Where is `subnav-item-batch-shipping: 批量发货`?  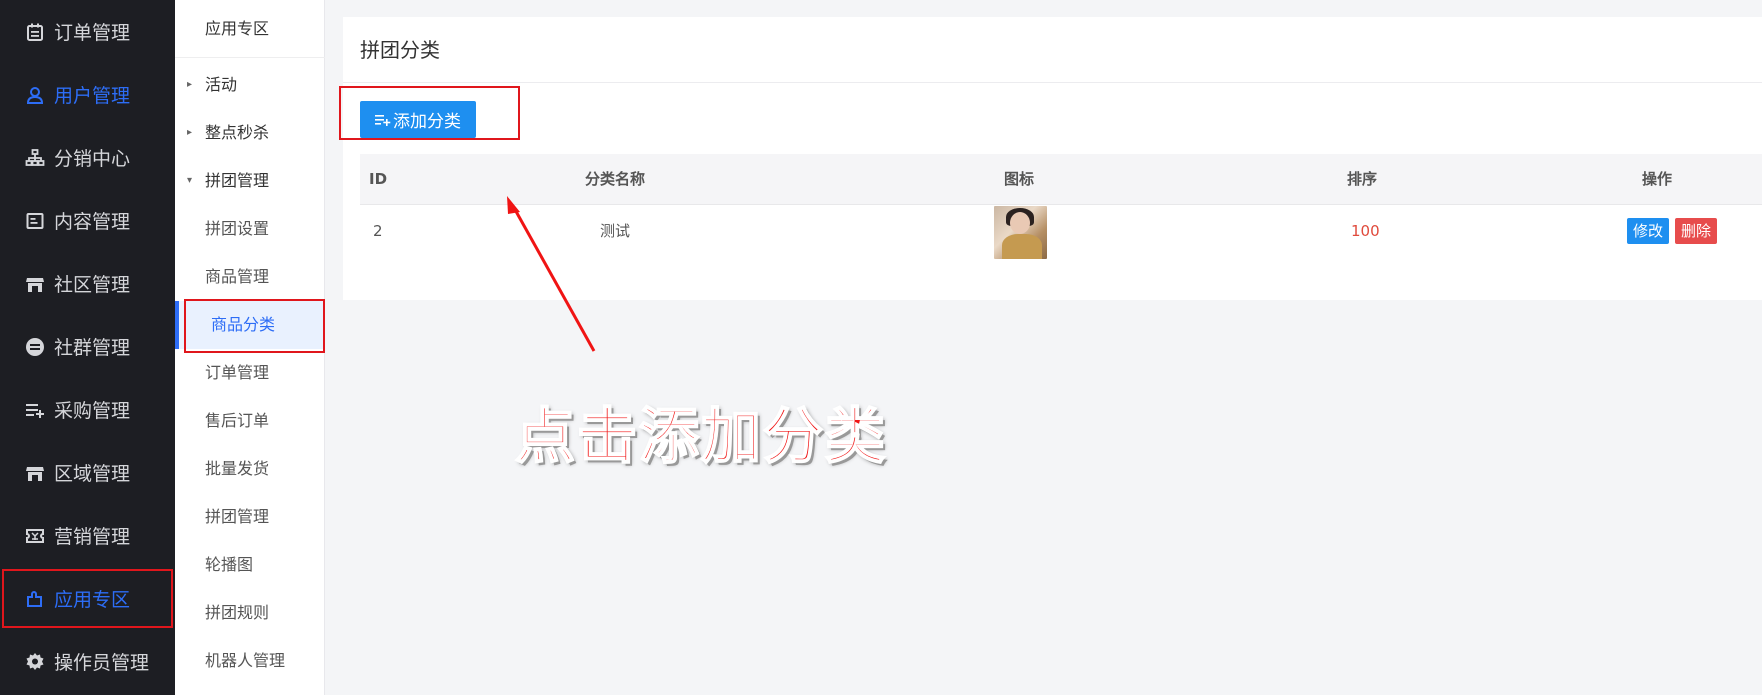 subnav-item-batch-shipping: 批量发货 is located at coordinates (250, 469).